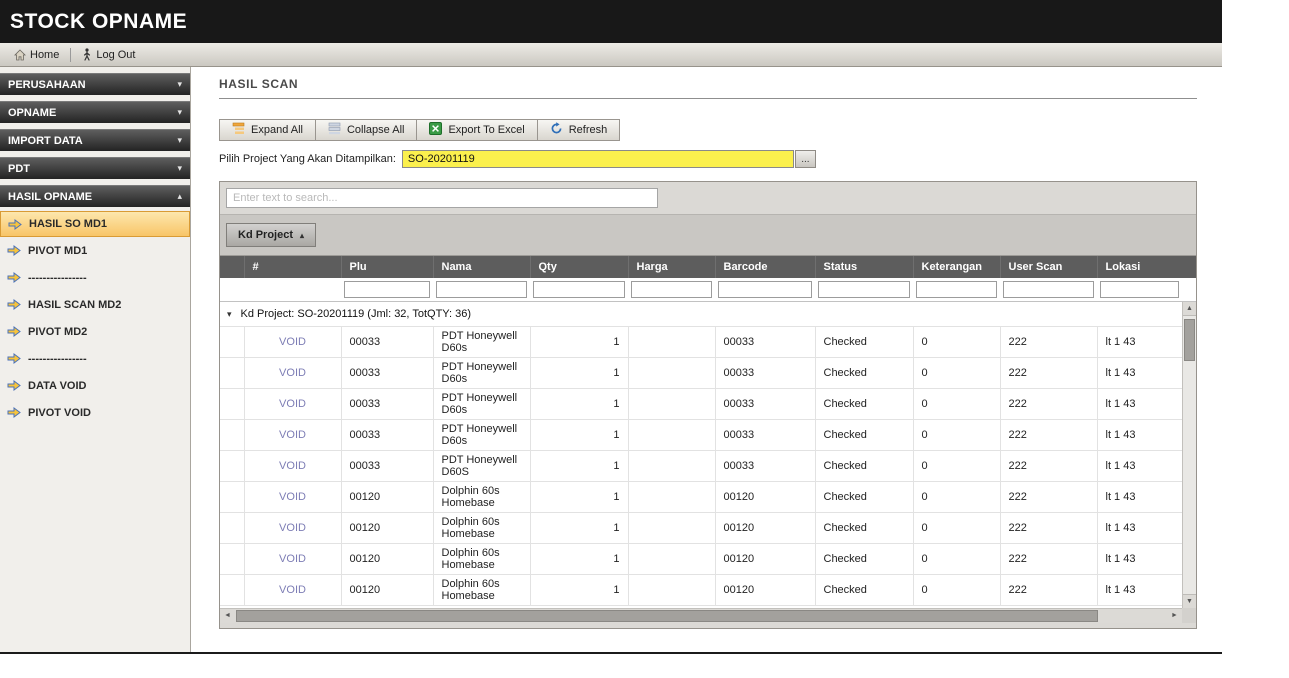  I want to click on logout-link: Log Out, so click(108, 54).